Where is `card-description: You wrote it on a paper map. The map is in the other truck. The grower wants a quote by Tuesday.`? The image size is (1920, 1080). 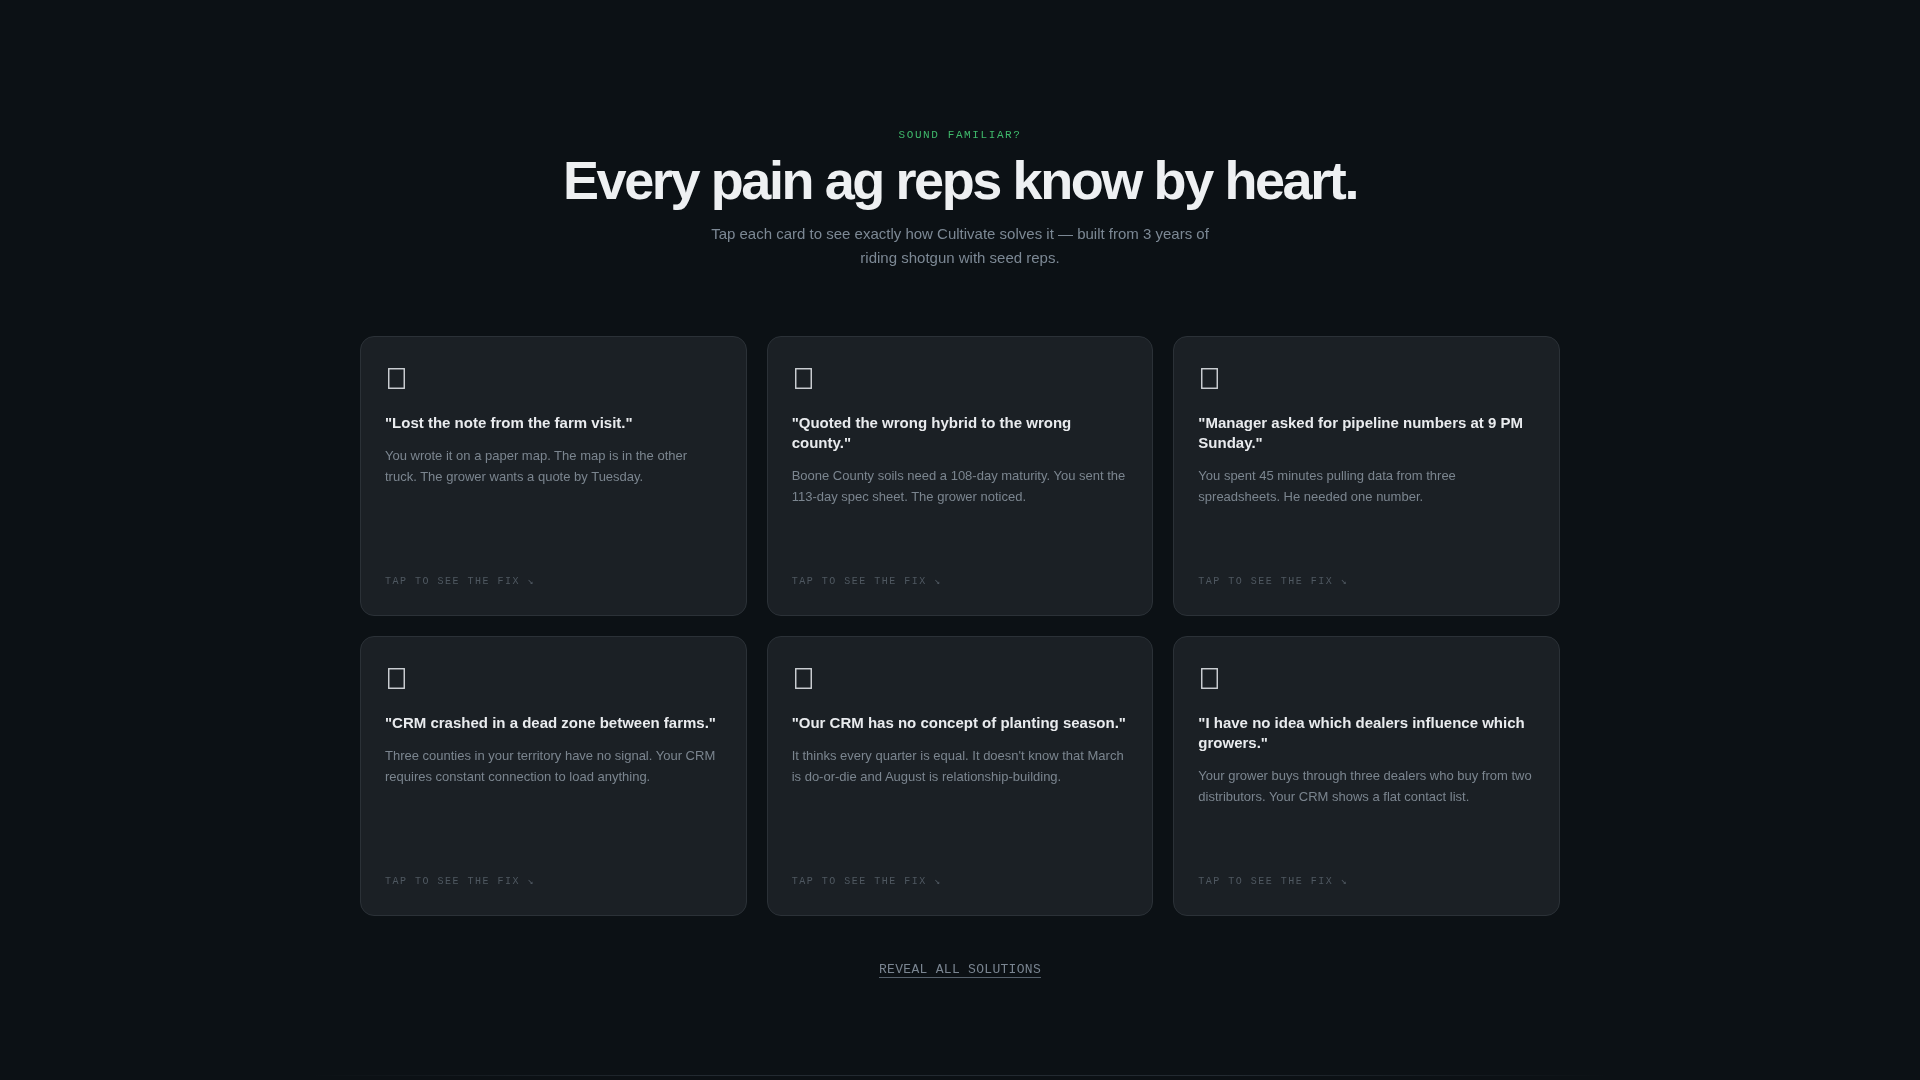
card-description: You wrote it on a paper map. The map is in the other truck. The grower wants a quote by Tuesday. is located at coordinates (537, 467).